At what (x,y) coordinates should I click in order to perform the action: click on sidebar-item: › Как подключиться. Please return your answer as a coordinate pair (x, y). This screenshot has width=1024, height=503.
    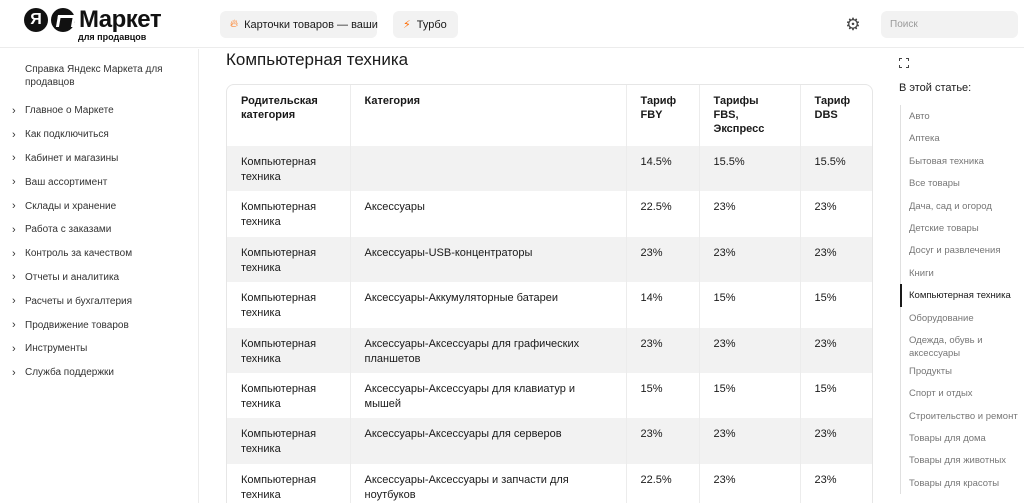
    Looking at the image, I should click on (72, 135).